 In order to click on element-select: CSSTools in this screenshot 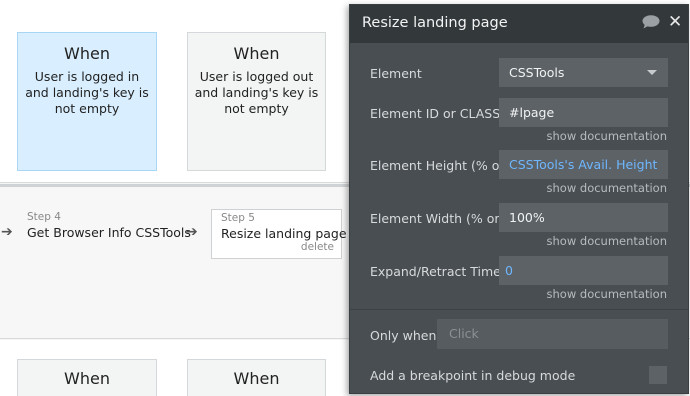, I will do `click(583, 72)`.